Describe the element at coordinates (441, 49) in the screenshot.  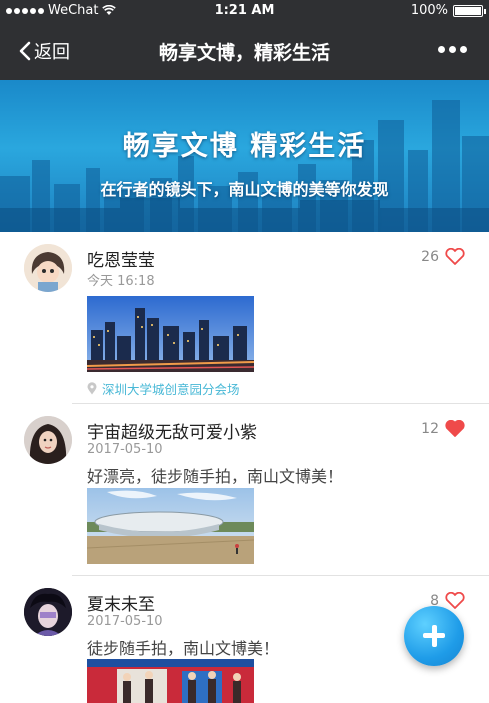
I see `ellipsis-icon` at that location.